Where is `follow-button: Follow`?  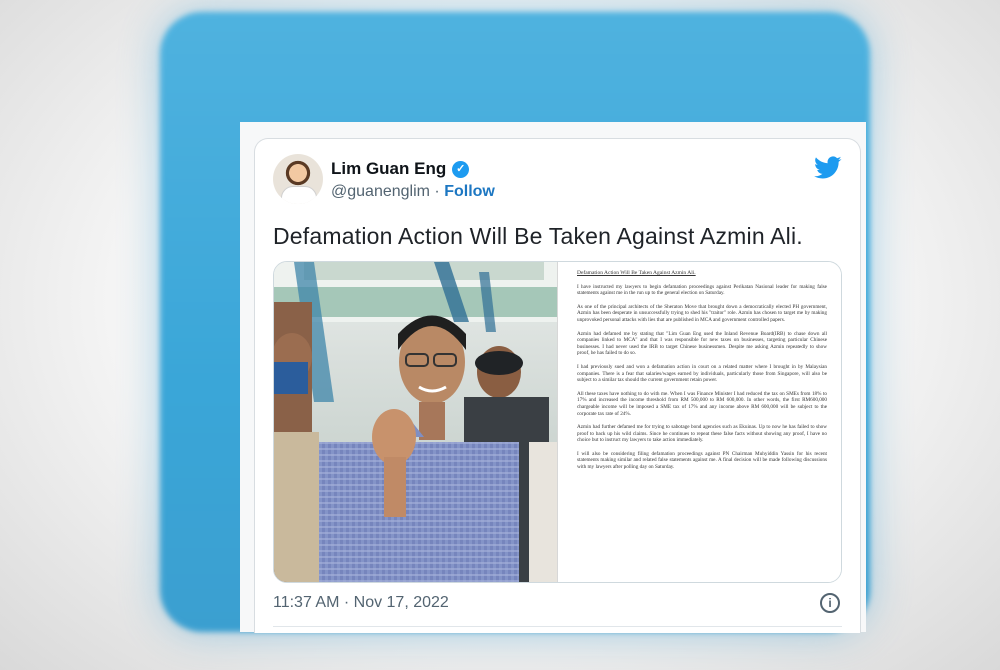 follow-button: Follow is located at coordinates (469, 191).